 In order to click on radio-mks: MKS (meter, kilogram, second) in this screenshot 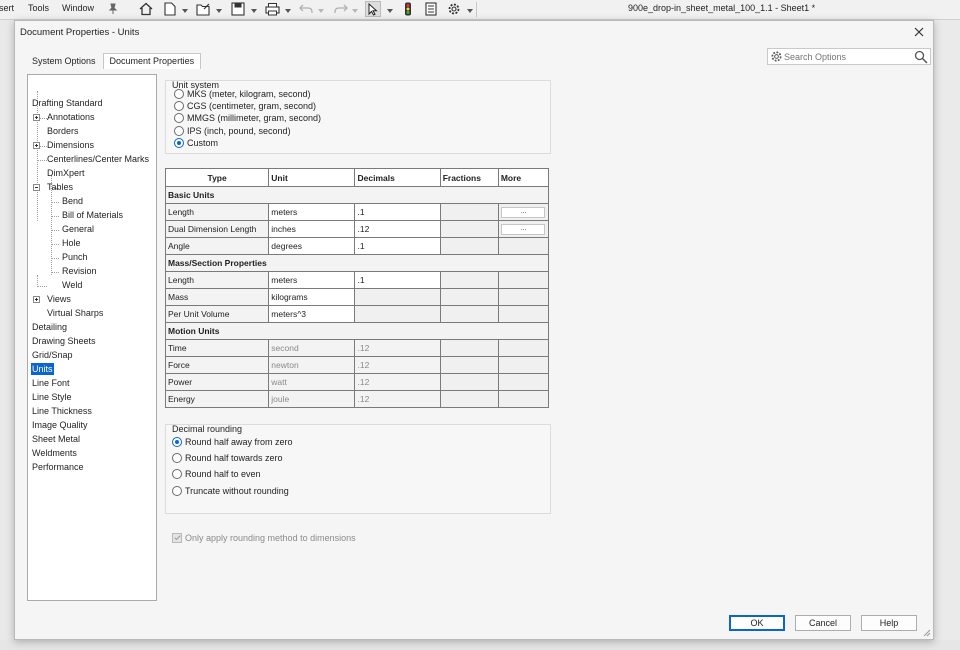, I will do `click(242, 94)`.